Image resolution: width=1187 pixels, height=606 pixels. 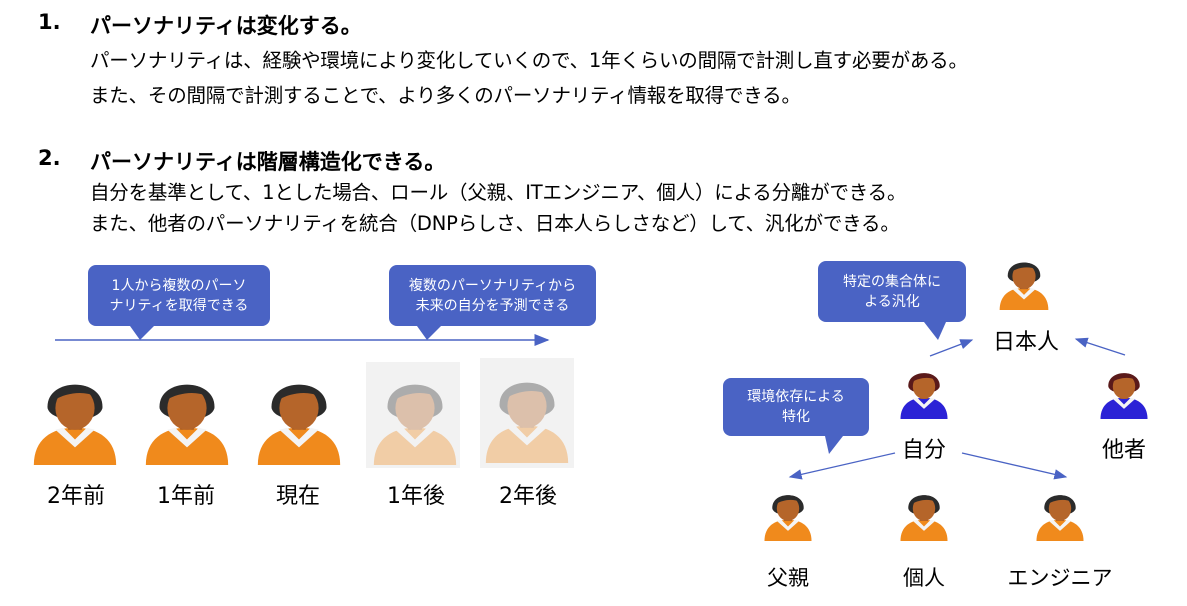 I want to click on label-1-year-ago: 1年前, so click(x=186, y=496).